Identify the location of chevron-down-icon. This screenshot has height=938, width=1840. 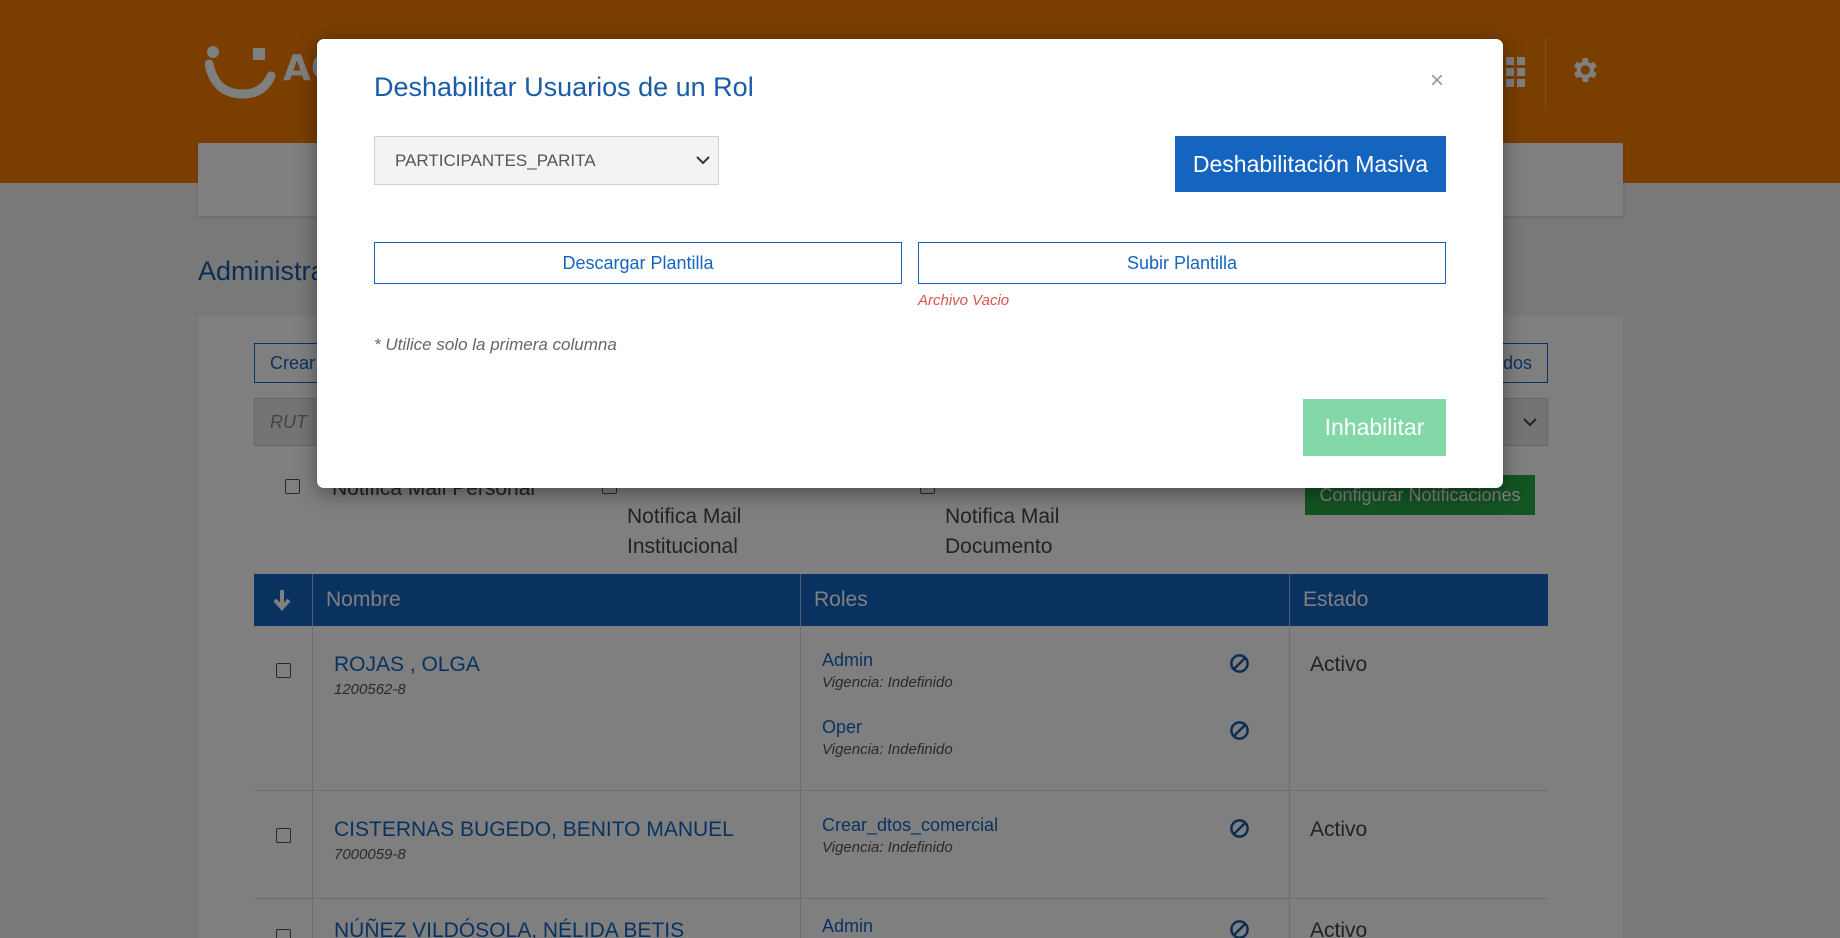
(703, 160).